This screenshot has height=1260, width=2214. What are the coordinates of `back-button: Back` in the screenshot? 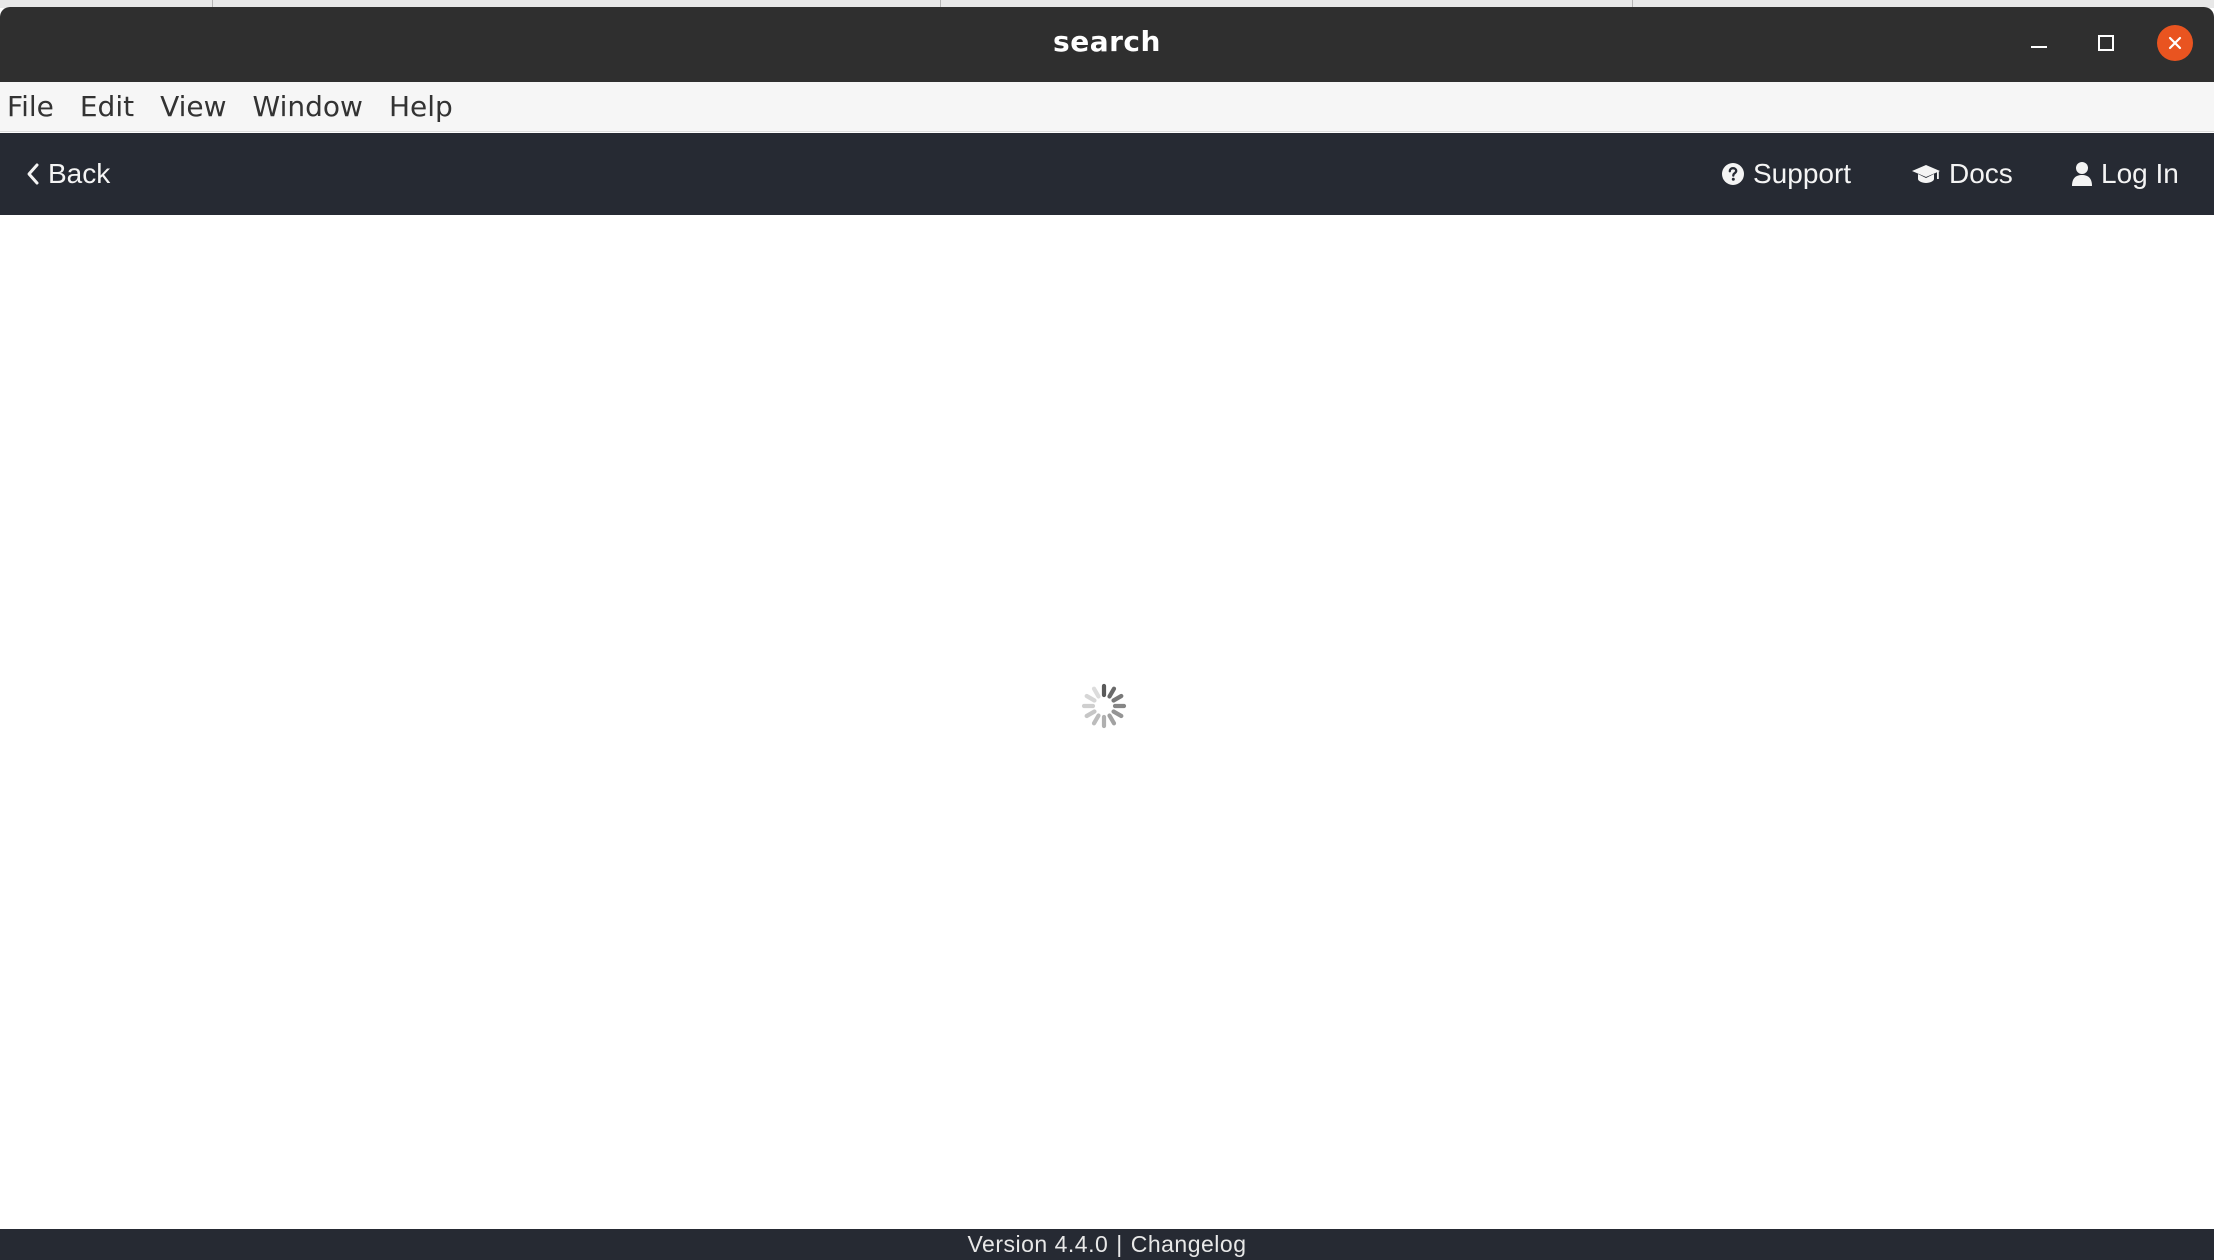 It's located at (68, 174).